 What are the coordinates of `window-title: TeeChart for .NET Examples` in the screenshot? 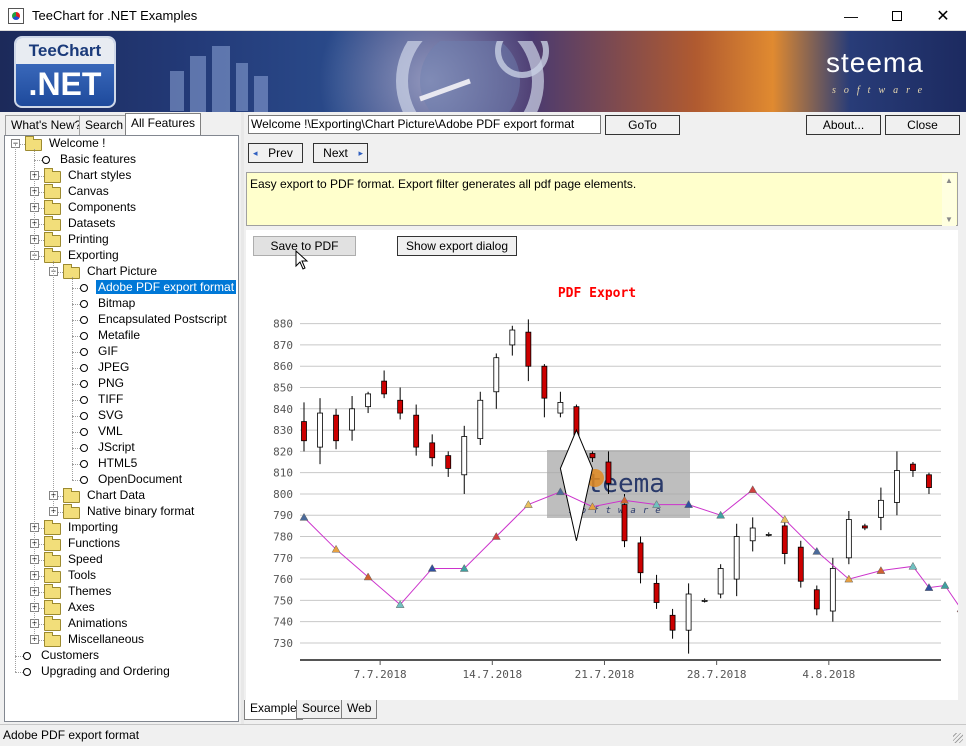 It's located at (115, 15).